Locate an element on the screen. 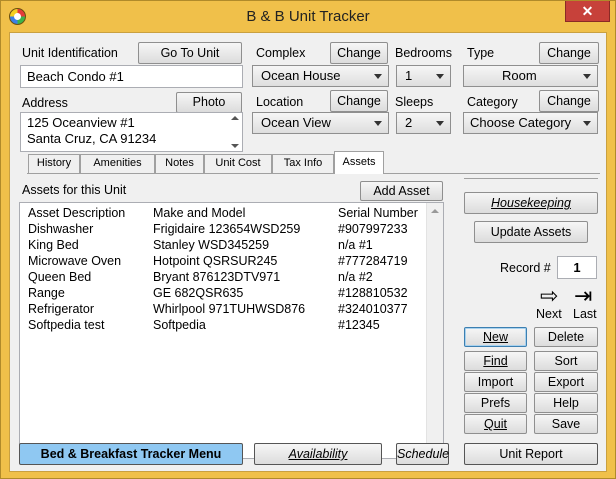 This screenshot has width=616, height=479. category-value: Choose Category is located at coordinates (521, 122).